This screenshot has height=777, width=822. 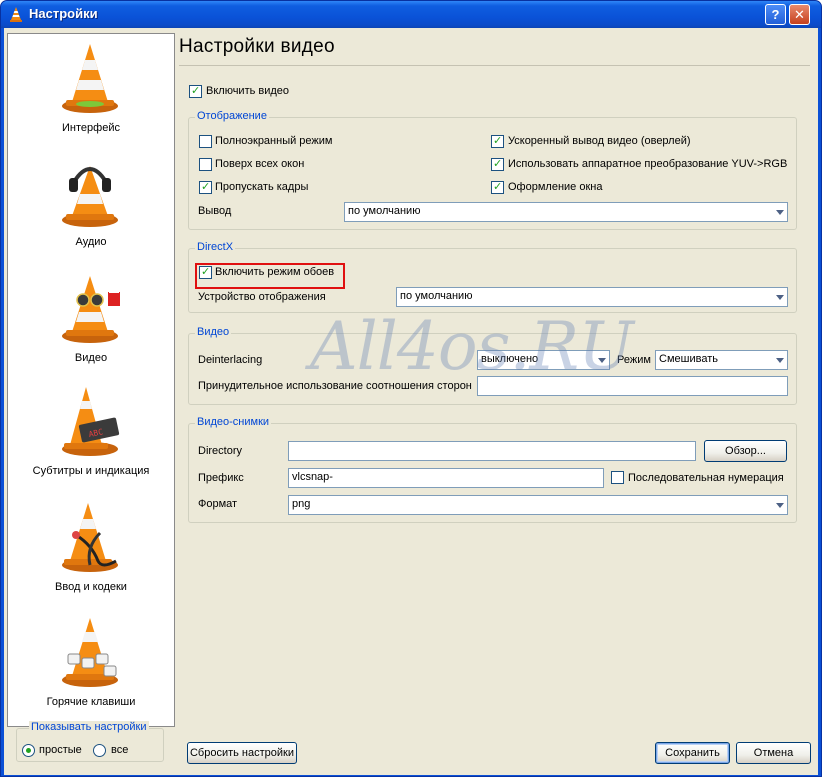 What do you see at coordinates (538, 505) in the screenshot?
I see `format-select: png` at bounding box center [538, 505].